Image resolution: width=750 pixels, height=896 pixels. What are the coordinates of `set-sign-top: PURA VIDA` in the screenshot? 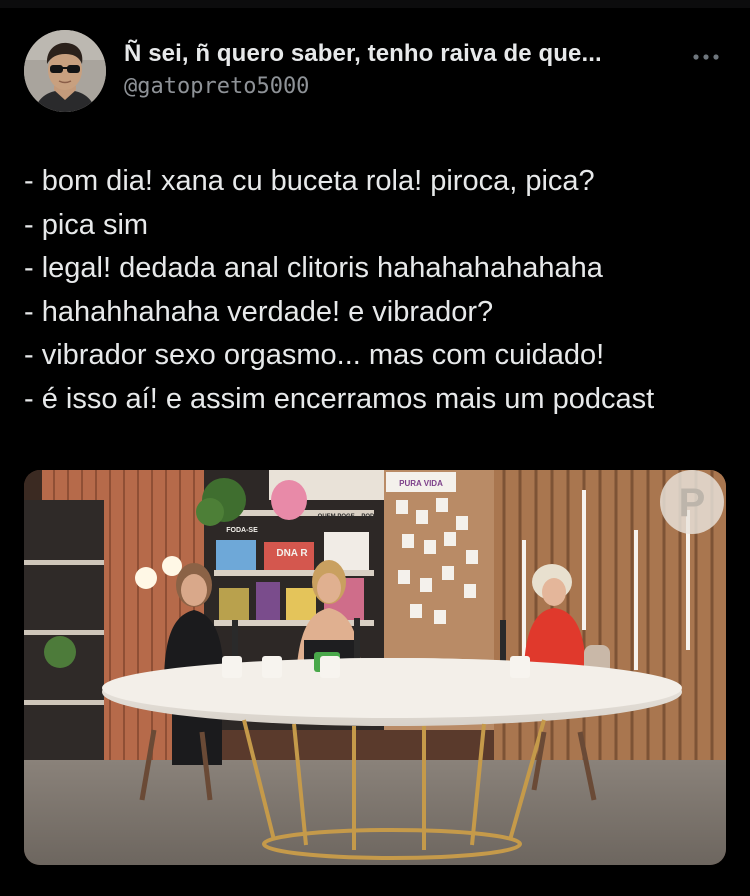 It's located at (421, 483).